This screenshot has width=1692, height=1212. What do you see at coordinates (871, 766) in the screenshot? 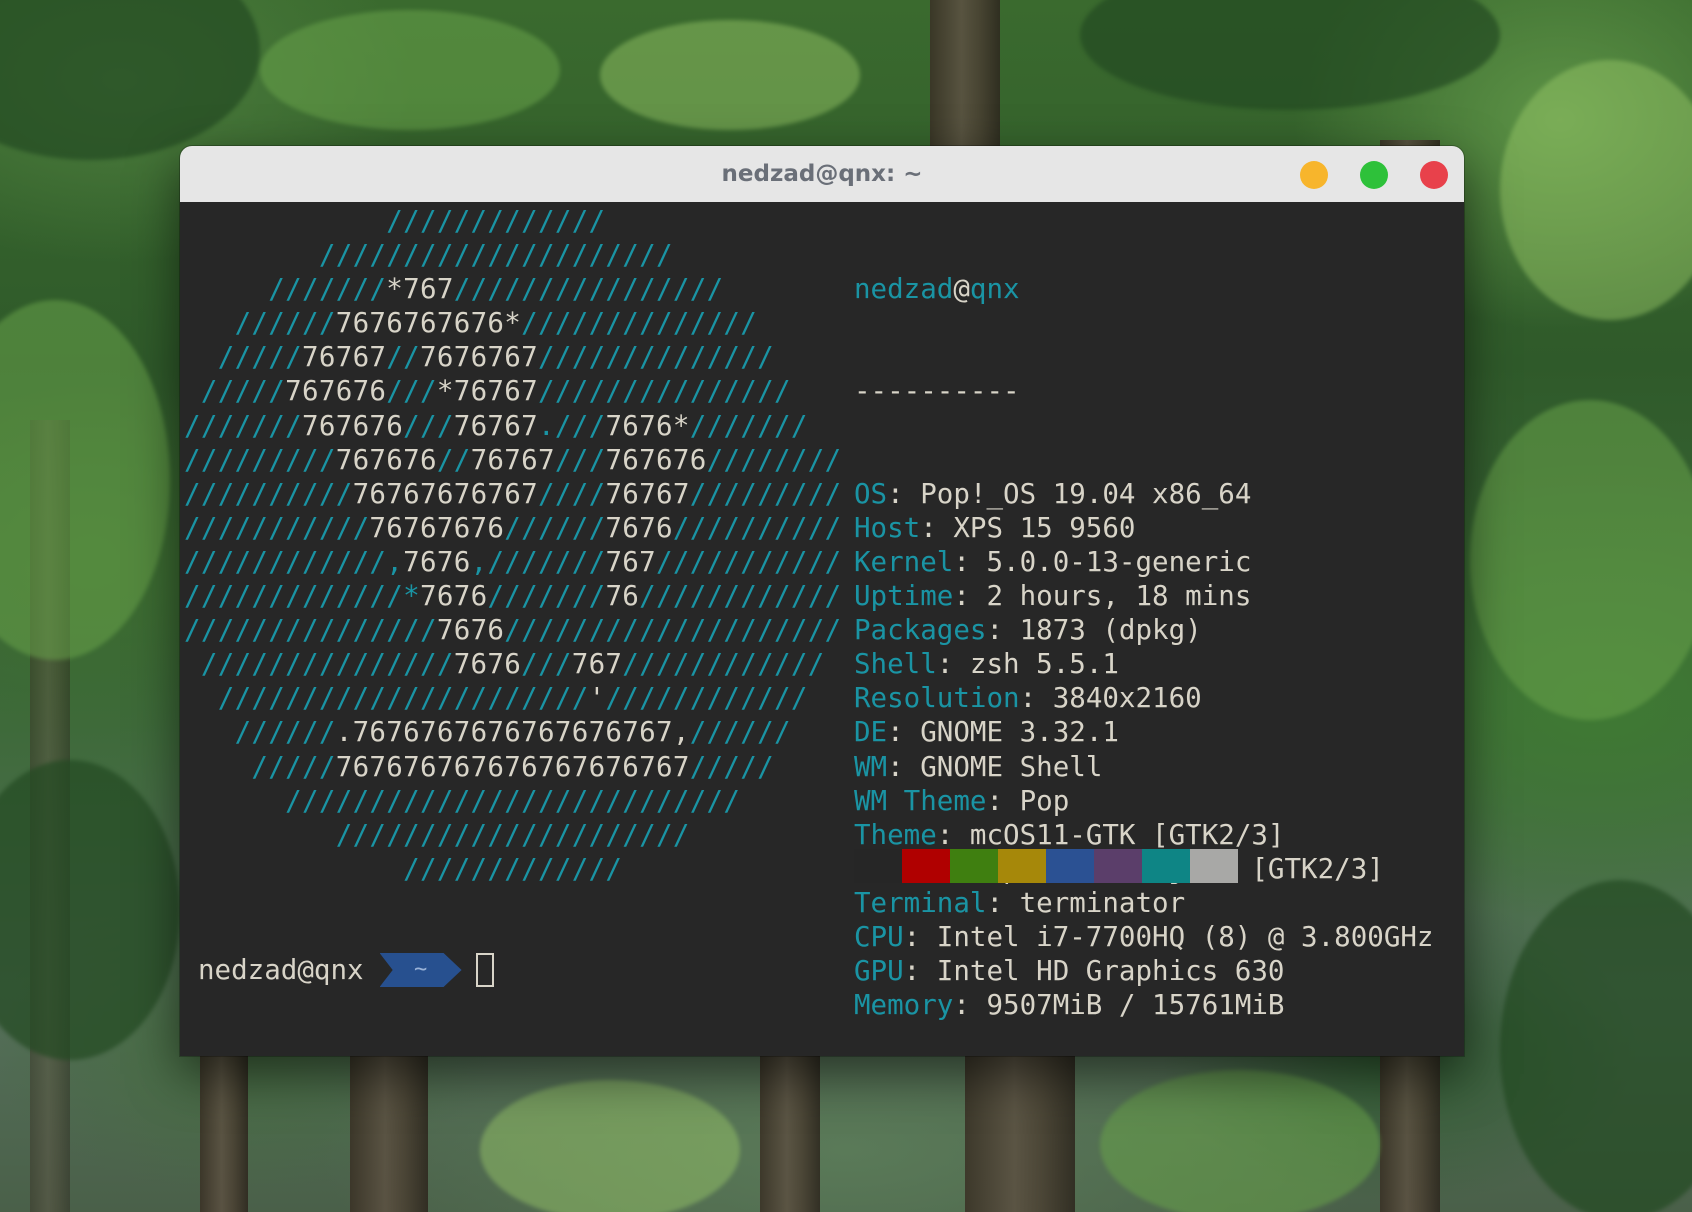
I see `info-key: WM` at bounding box center [871, 766].